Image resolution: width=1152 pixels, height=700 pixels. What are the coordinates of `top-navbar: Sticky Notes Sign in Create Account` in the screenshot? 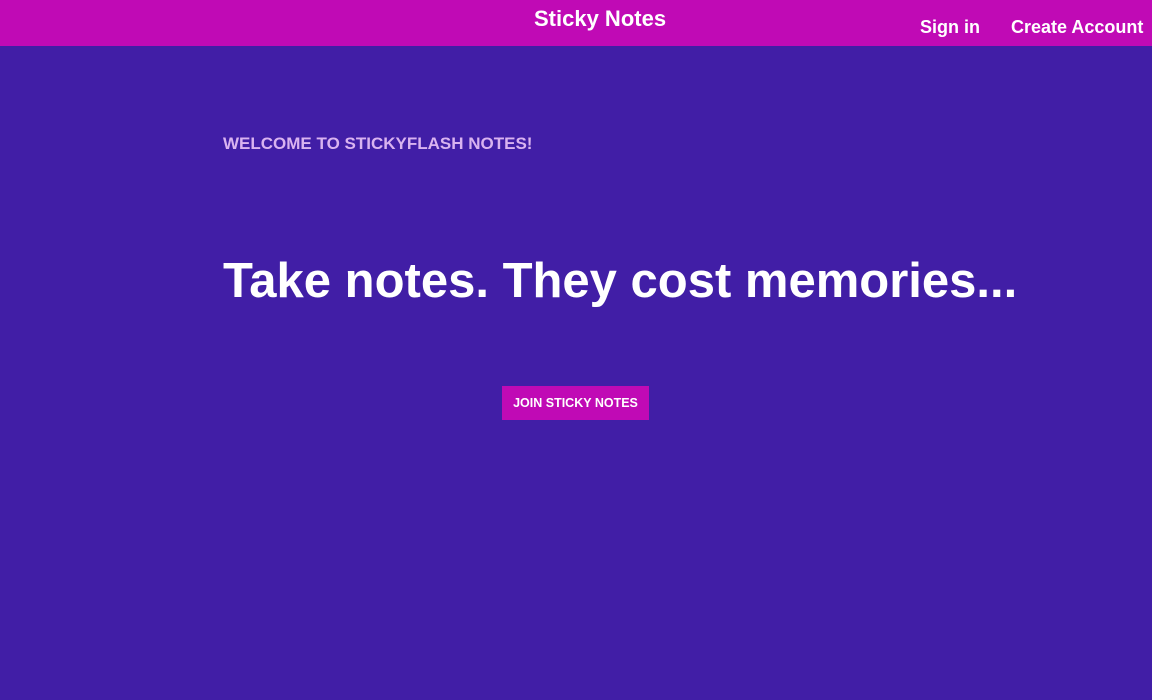 It's located at (576, 23).